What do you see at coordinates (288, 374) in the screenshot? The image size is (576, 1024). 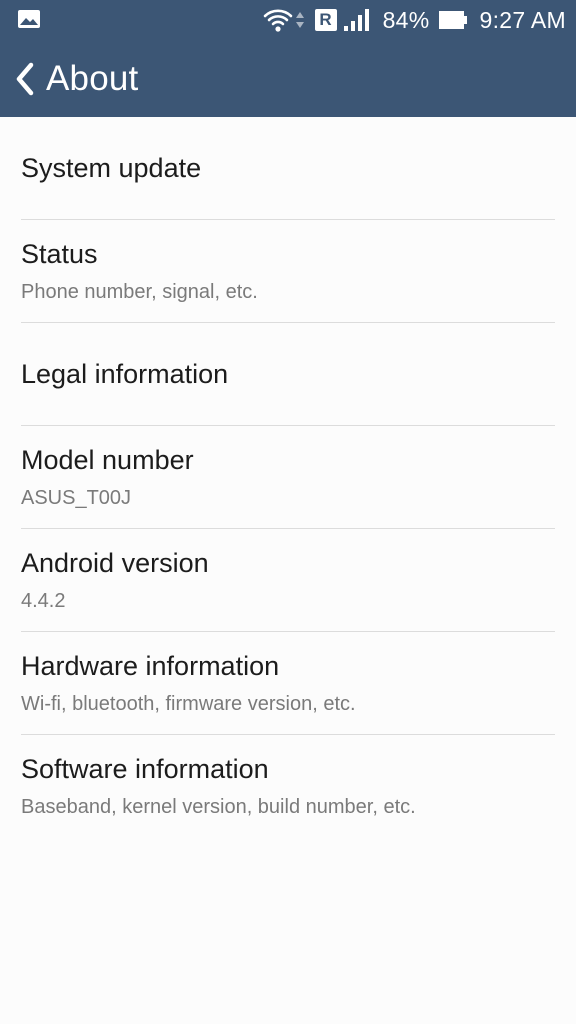 I see `list-item-legal-information: Legal information` at bounding box center [288, 374].